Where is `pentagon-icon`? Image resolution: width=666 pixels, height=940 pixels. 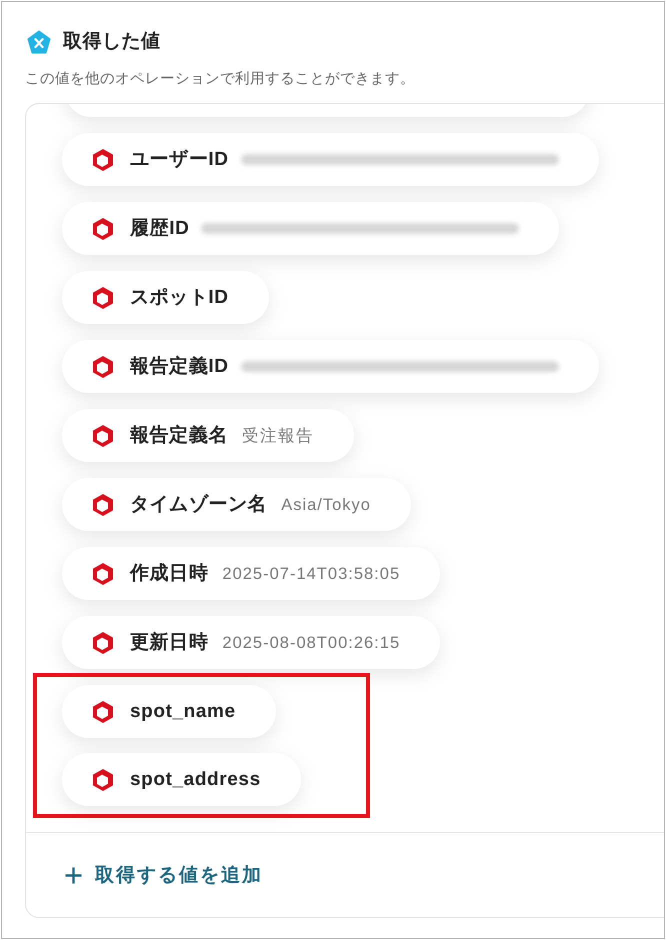 pentagon-icon is located at coordinates (39, 42).